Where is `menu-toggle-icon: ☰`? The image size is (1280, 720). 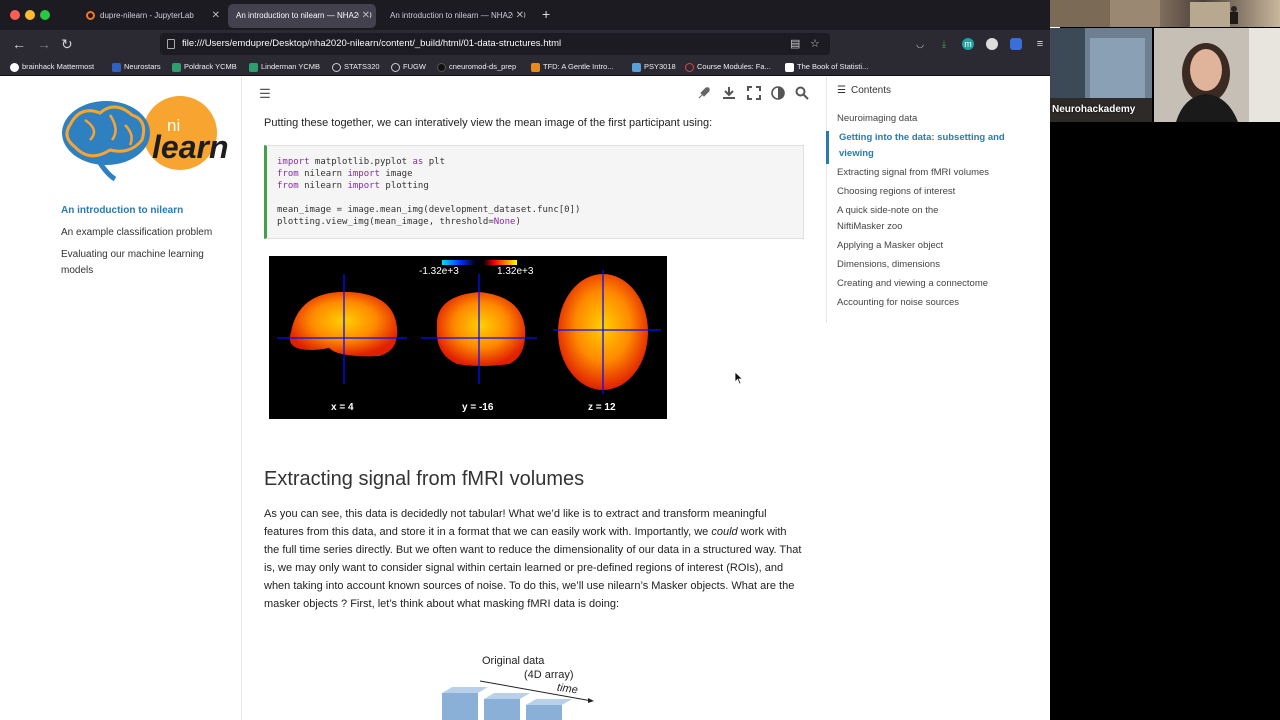 menu-toggle-icon: ☰ is located at coordinates (265, 94).